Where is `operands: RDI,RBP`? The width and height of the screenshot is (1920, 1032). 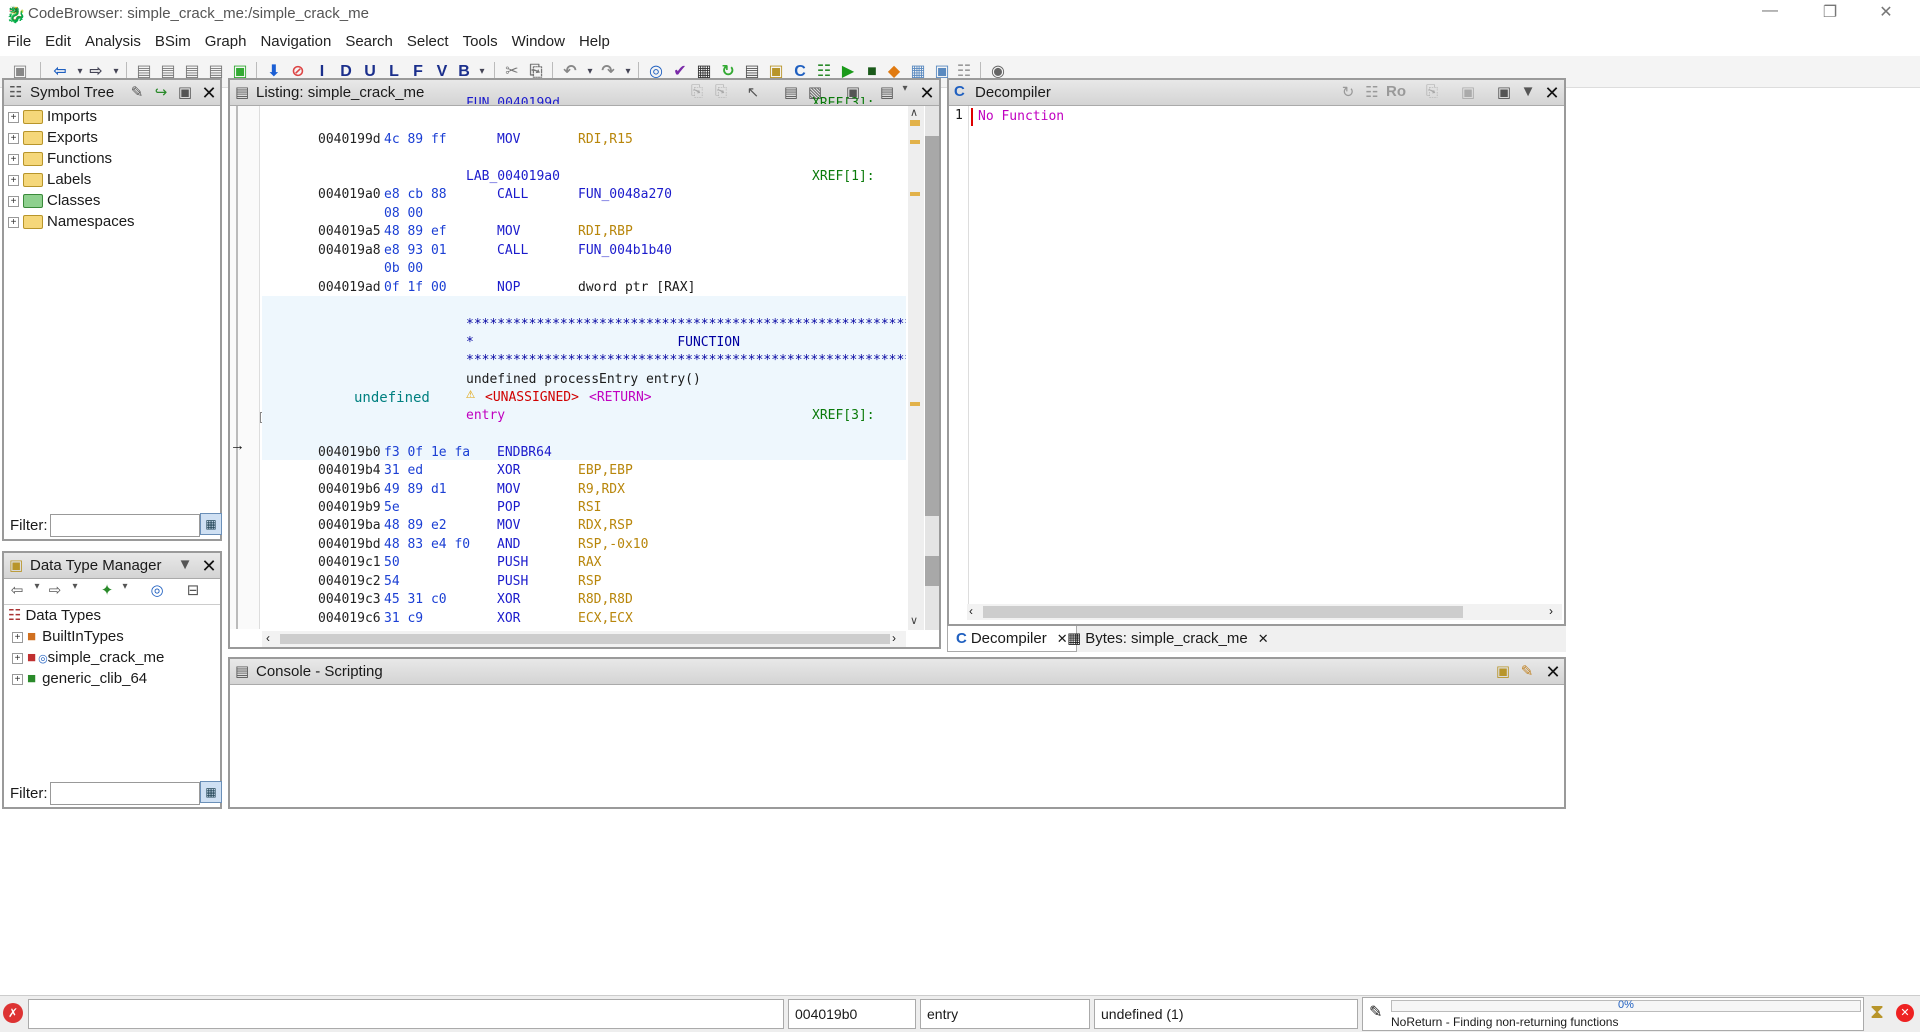 operands: RDI,RBP is located at coordinates (605, 231).